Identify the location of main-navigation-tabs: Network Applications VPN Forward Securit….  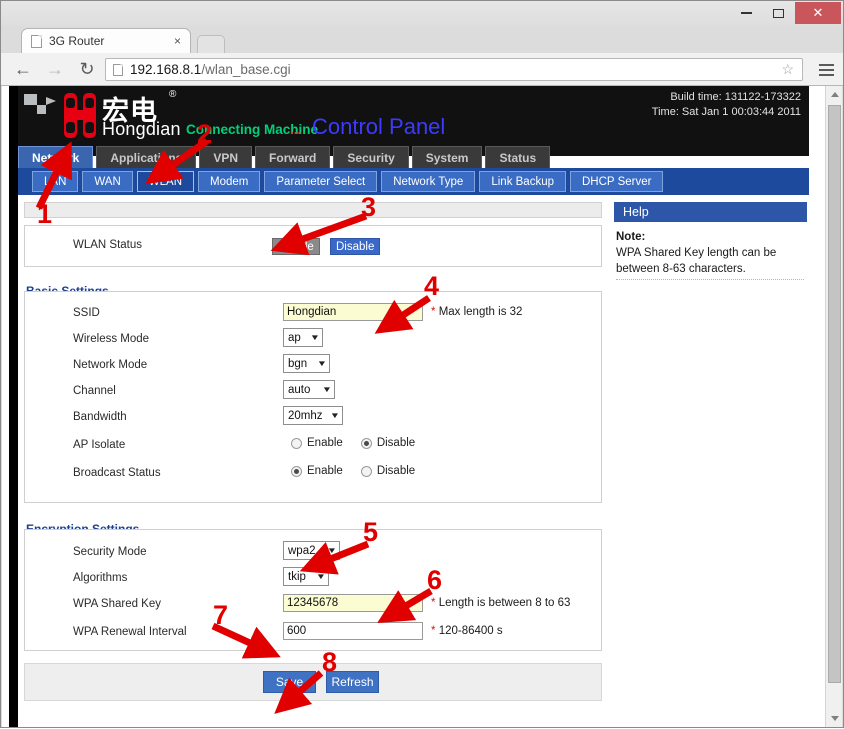
(413, 157).